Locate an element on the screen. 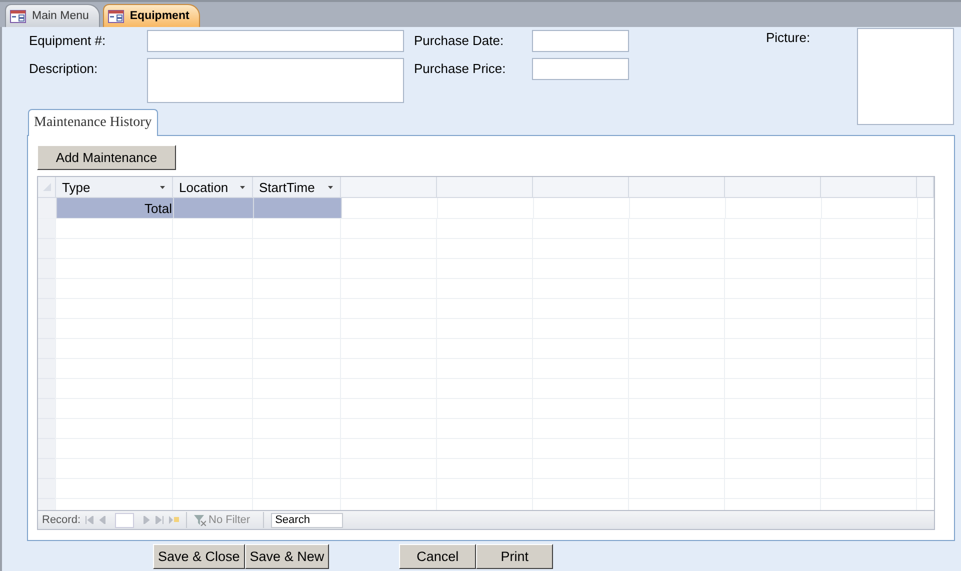  form-button: Save & New is located at coordinates (287, 556).